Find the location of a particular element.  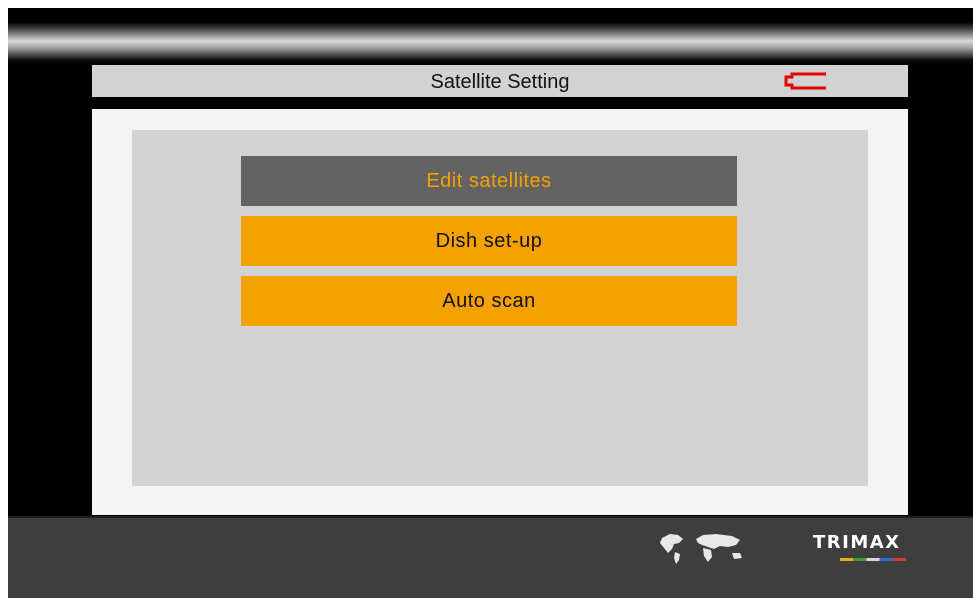

menu-item-edit-satellites: Edit satellites is located at coordinates (489, 181).